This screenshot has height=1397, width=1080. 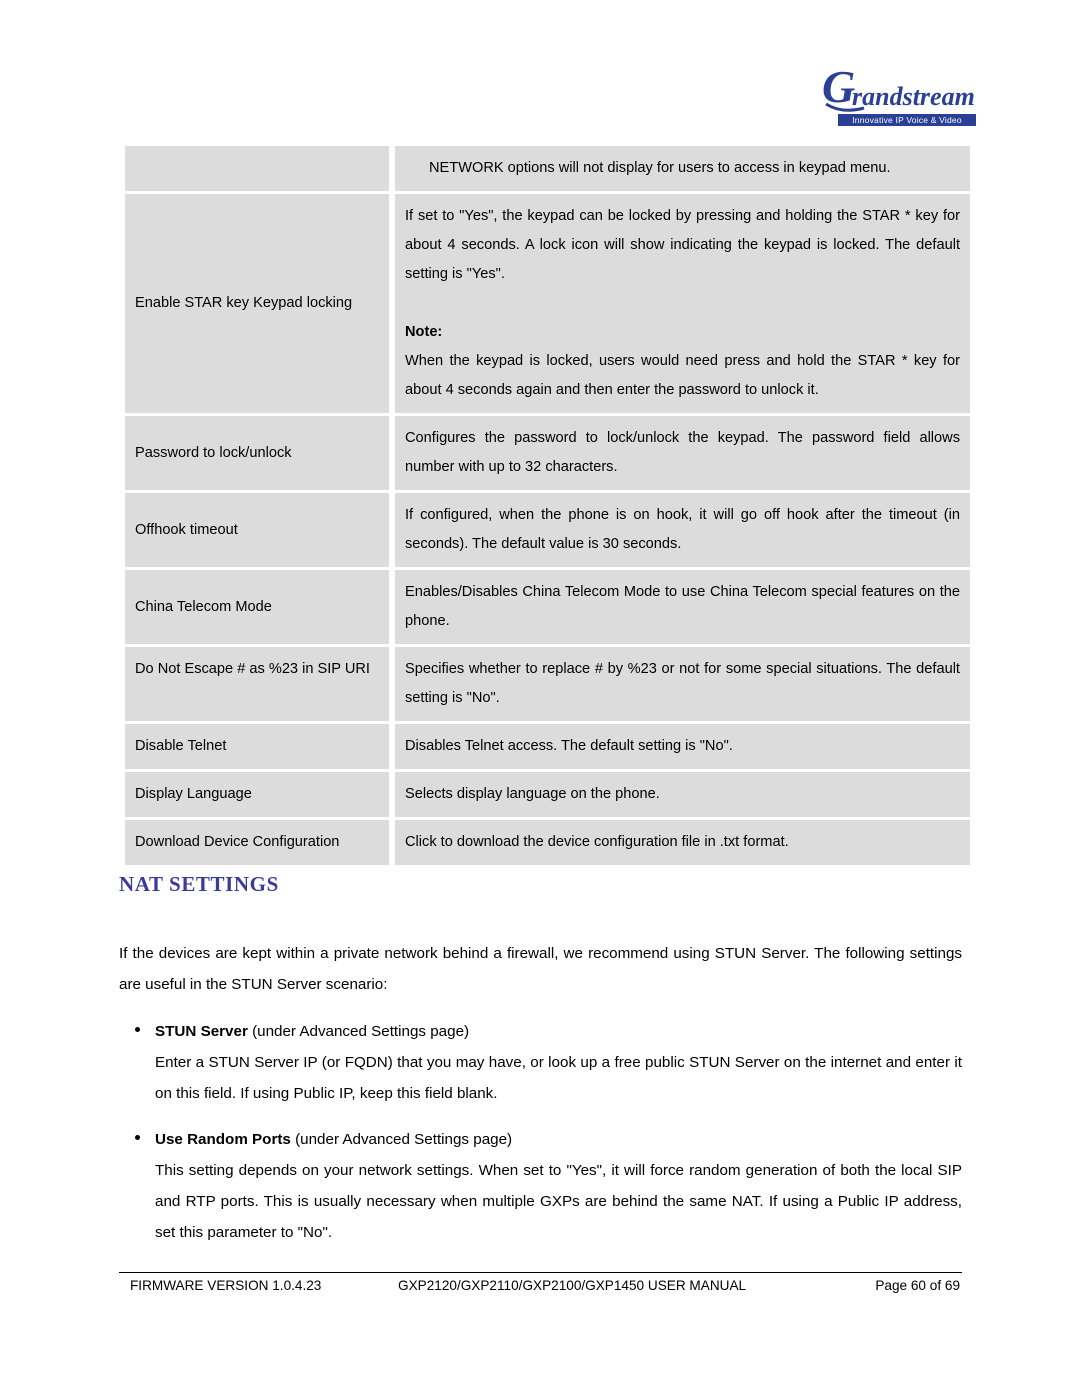 I want to click on brand-logo: G randstream Innovative IP Voice & Video, so click(x=896, y=95).